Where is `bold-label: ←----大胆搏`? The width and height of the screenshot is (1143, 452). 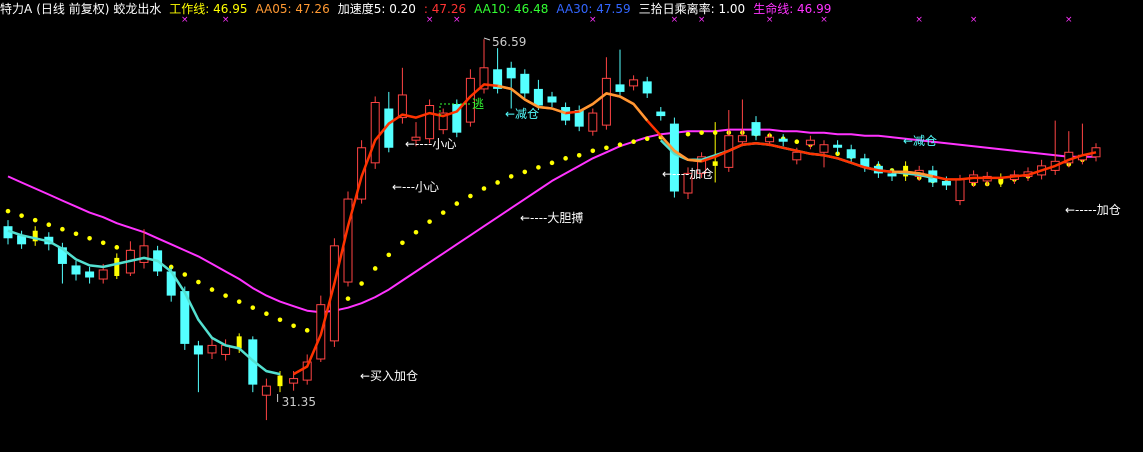
bold-label: ←----大胆搏 is located at coordinates (551, 218).